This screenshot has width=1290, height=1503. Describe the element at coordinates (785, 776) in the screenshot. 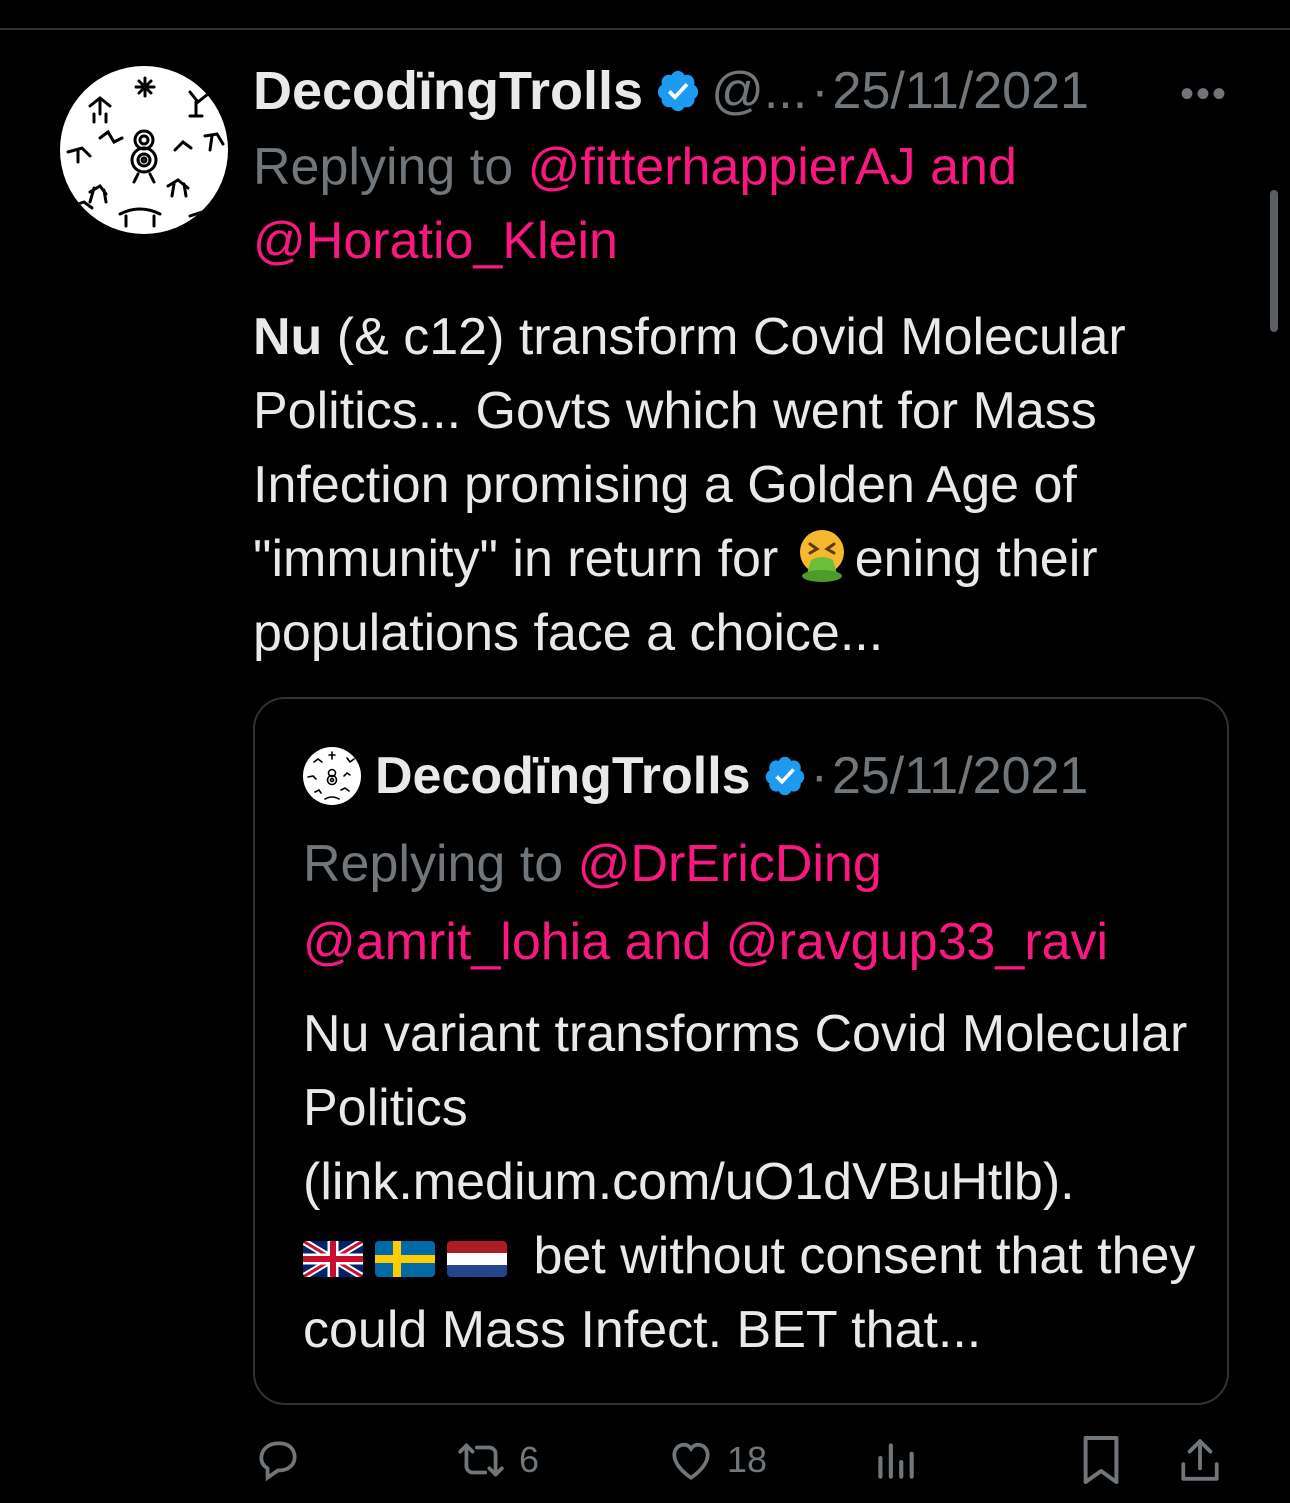

I see `quoted-verified-badge-icon` at that location.